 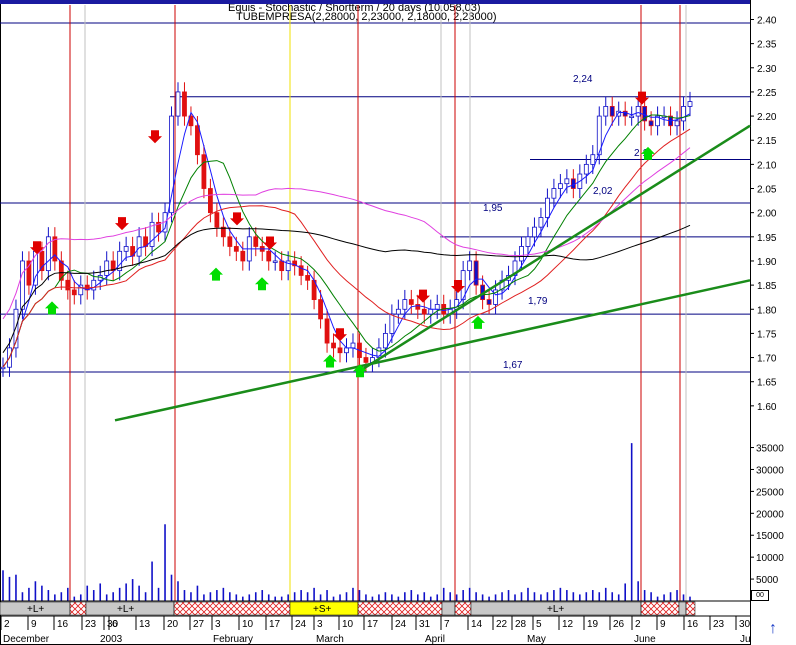 What do you see at coordinates (493, 208) in the screenshot?
I see `price-level-label: 1,95` at bounding box center [493, 208].